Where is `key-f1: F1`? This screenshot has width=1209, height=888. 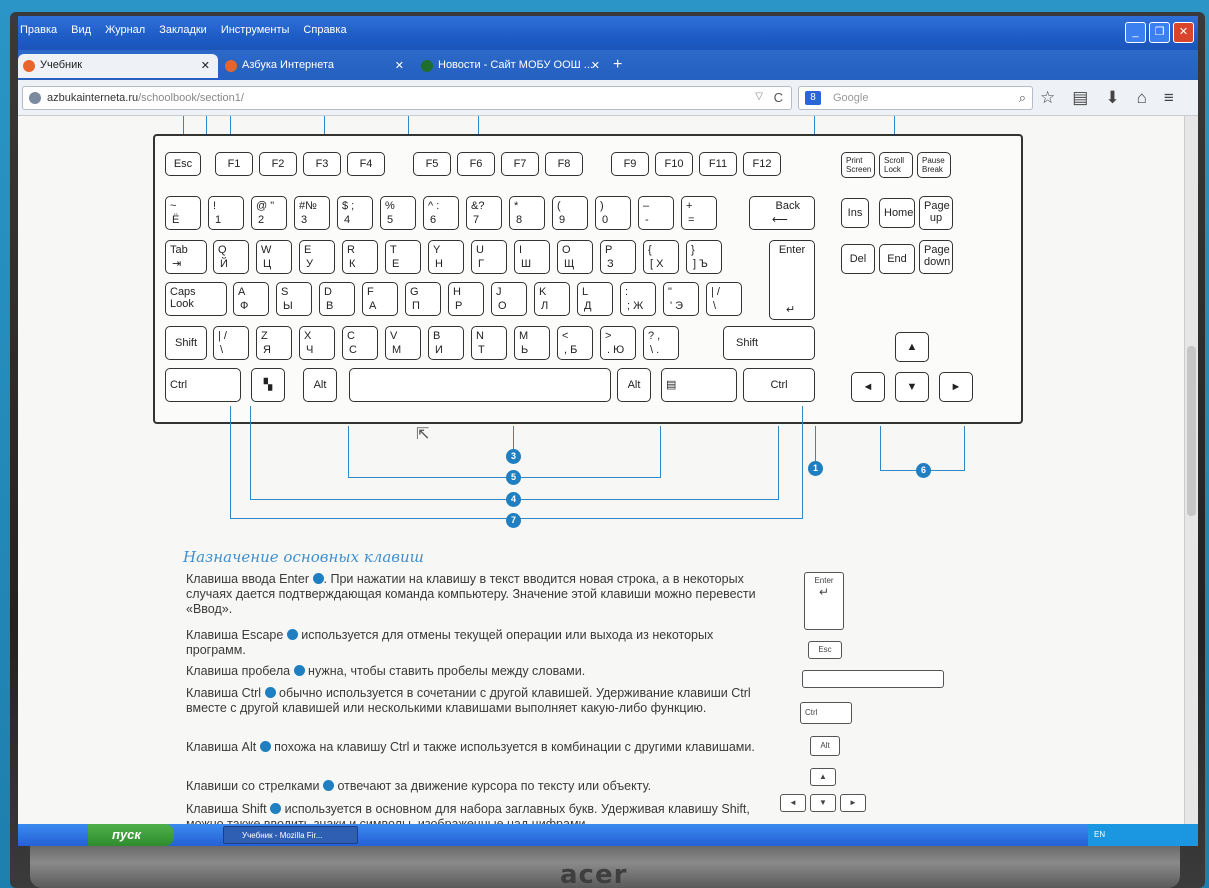 key-f1: F1 is located at coordinates (234, 164).